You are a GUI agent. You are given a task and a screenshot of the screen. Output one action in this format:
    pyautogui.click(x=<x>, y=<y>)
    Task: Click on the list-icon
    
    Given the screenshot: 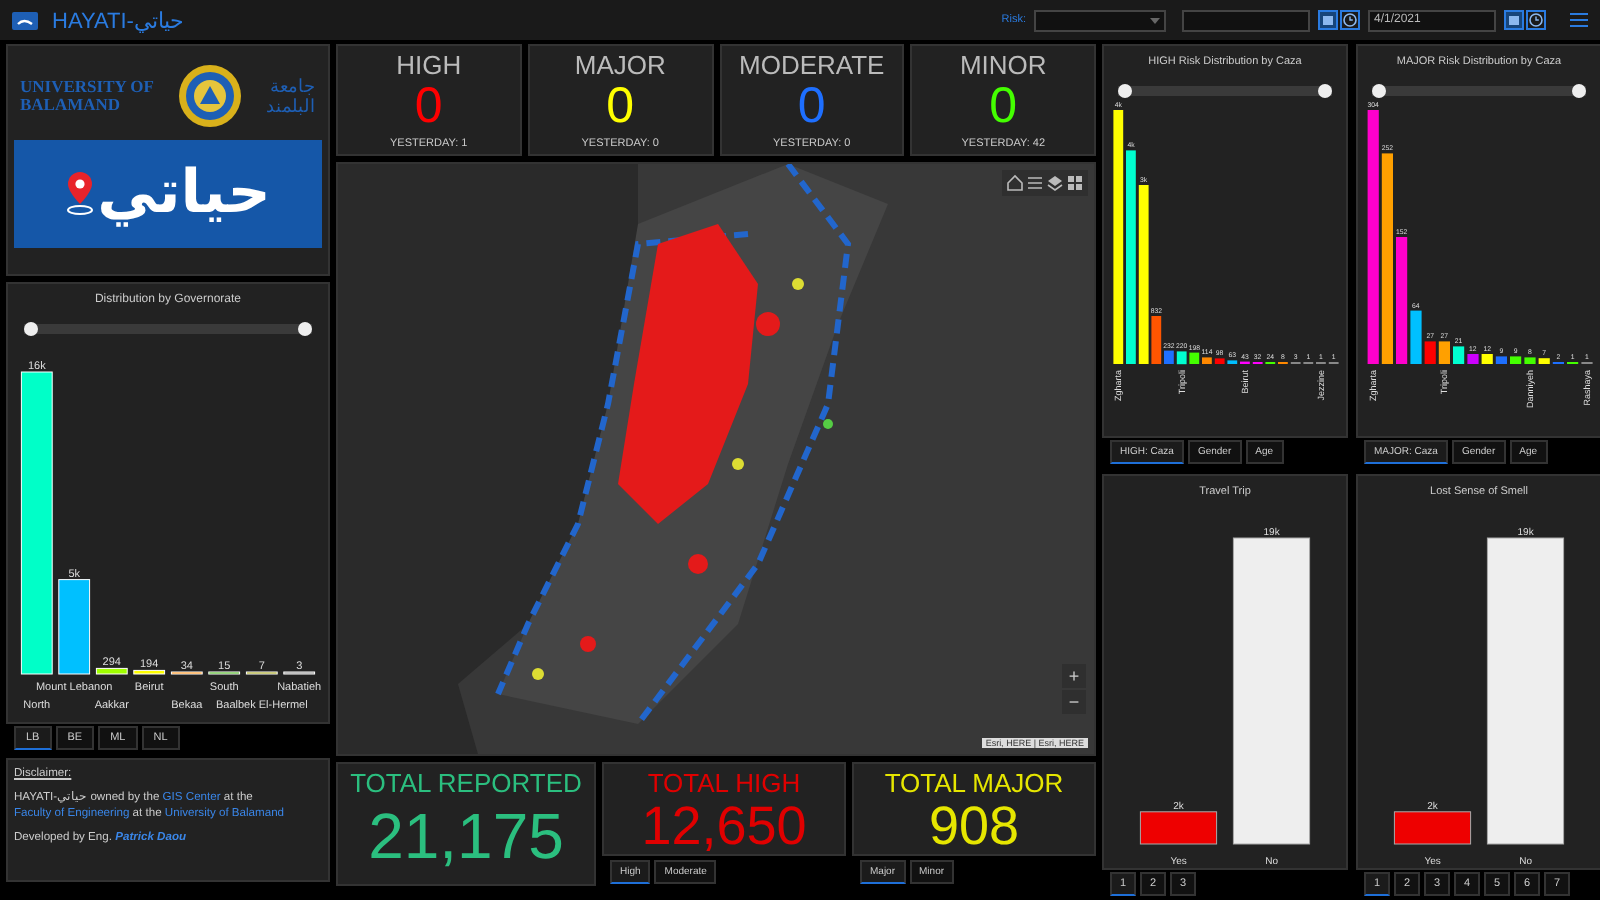 What is the action you would take?
    pyautogui.click(x=1035, y=183)
    